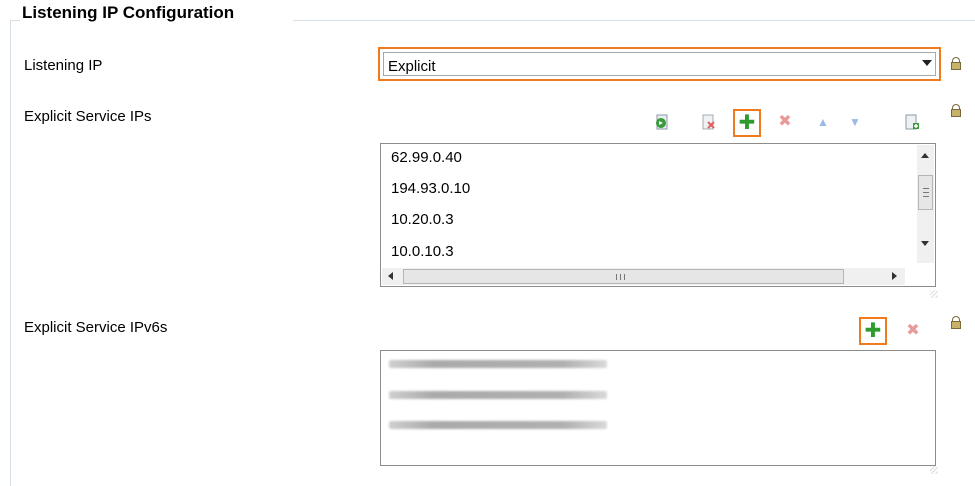 The image size is (975, 486). Describe the element at coordinates (10, 253) in the screenshot. I see `group-border-left` at that location.